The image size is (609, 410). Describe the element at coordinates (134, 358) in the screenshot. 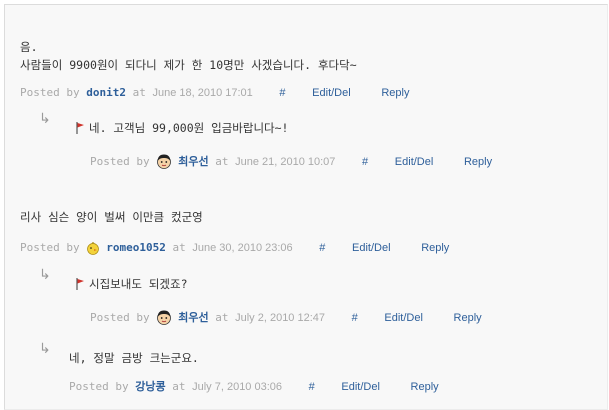

I see `reply-text: 네, 정말 금방 크는군요.` at that location.